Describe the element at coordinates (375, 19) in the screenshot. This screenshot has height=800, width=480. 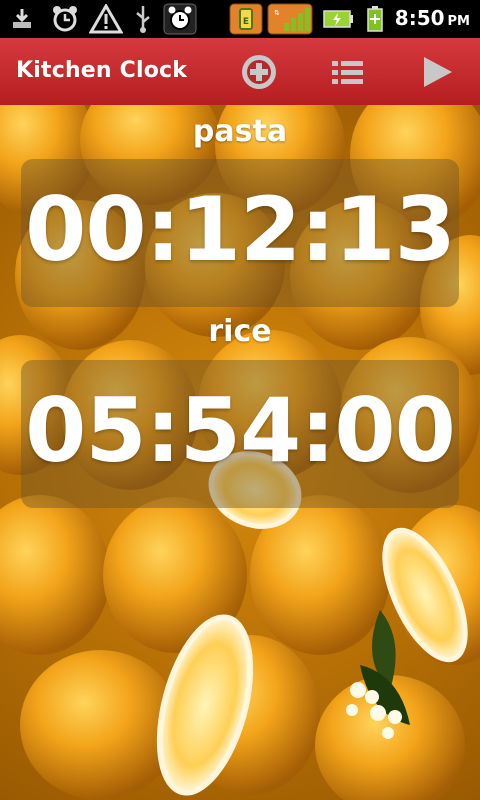
I see `battery-icon` at that location.